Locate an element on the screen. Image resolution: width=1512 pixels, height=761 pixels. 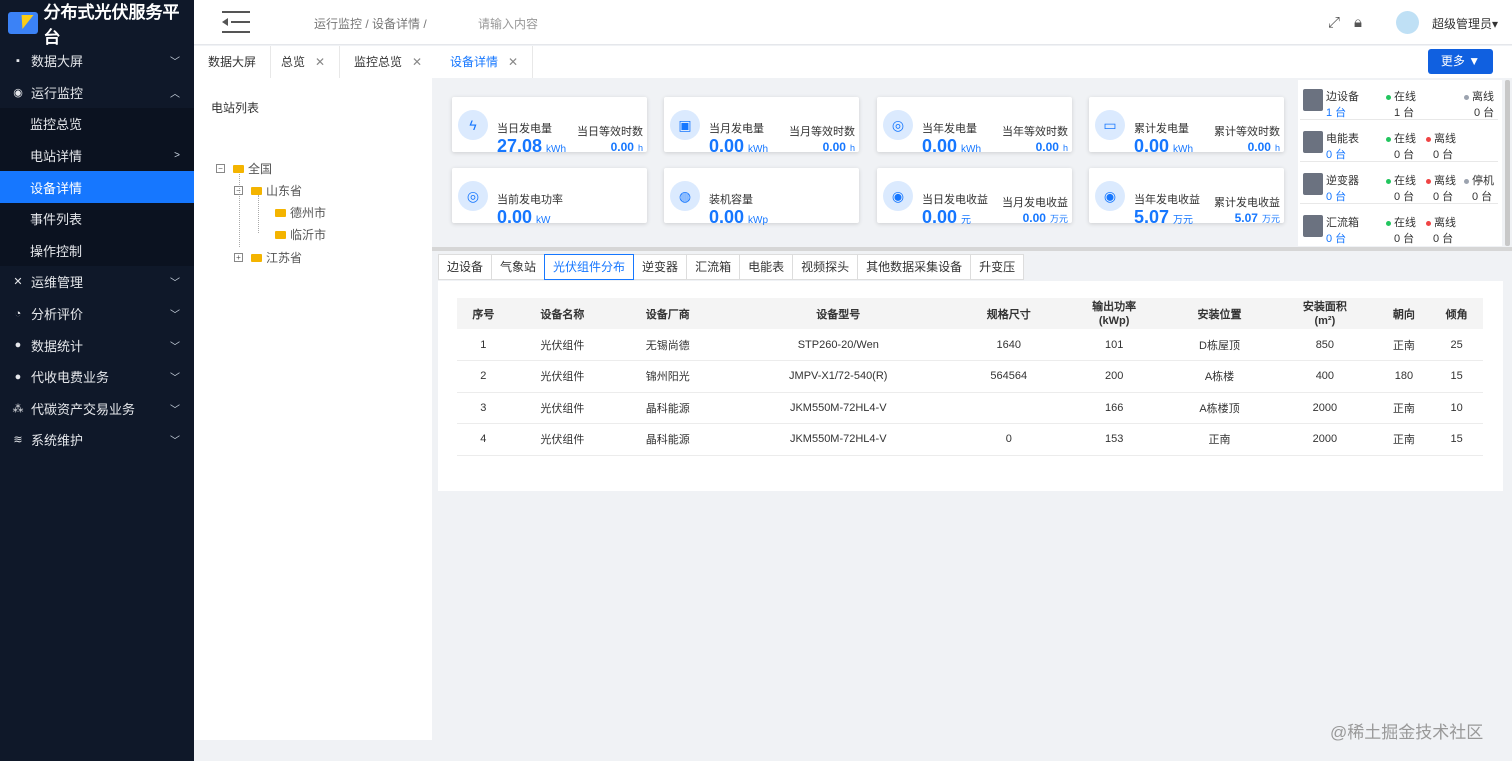
sidebar-item-analysis: ◔ 分析评价 ﹀ is located at coordinates (97, 314).